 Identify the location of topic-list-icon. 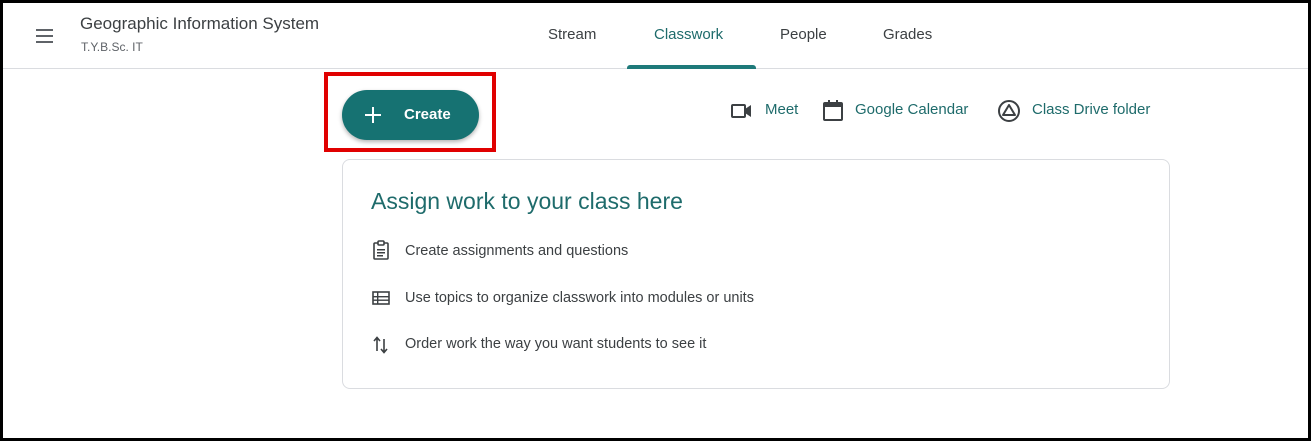
(381, 298).